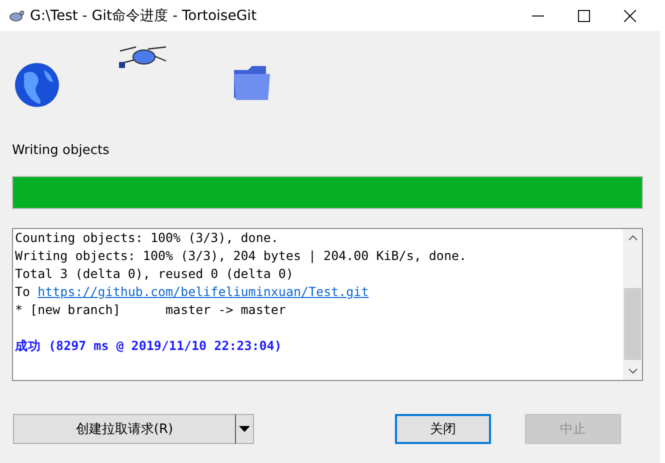  I want to click on create-pull-request-button: 创建拉取请求(R), so click(124, 429).